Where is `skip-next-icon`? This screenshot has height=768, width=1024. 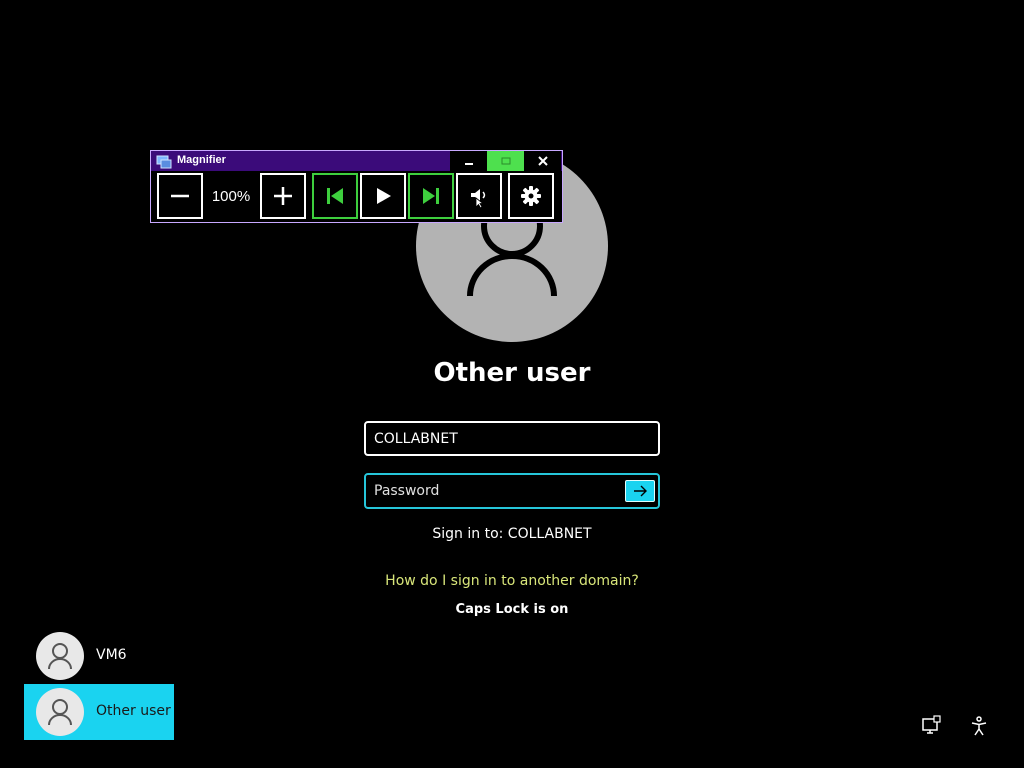
skip-next-icon is located at coordinates (431, 196).